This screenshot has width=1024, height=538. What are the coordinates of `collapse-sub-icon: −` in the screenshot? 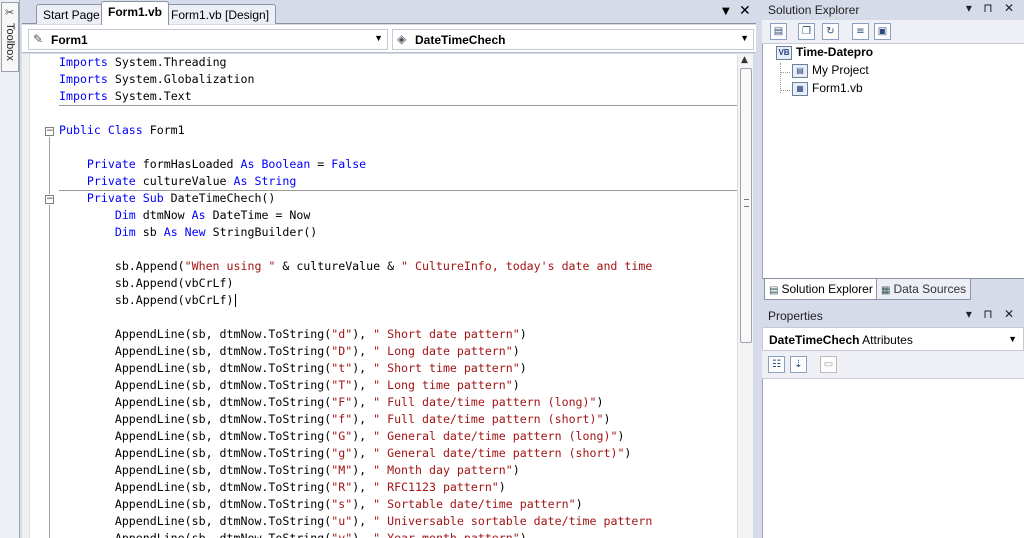 It's located at (49, 199).